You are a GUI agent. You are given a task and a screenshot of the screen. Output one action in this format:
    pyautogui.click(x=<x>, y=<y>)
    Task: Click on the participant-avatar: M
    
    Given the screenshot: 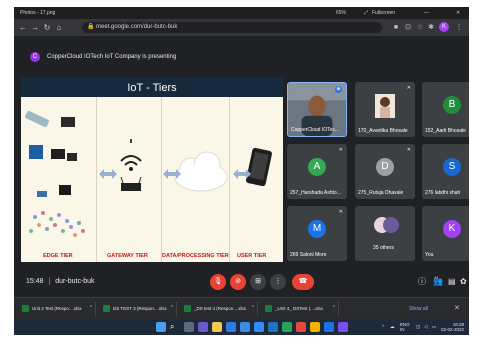 What is the action you would take?
    pyautogui.click(x=317, y=229)
    